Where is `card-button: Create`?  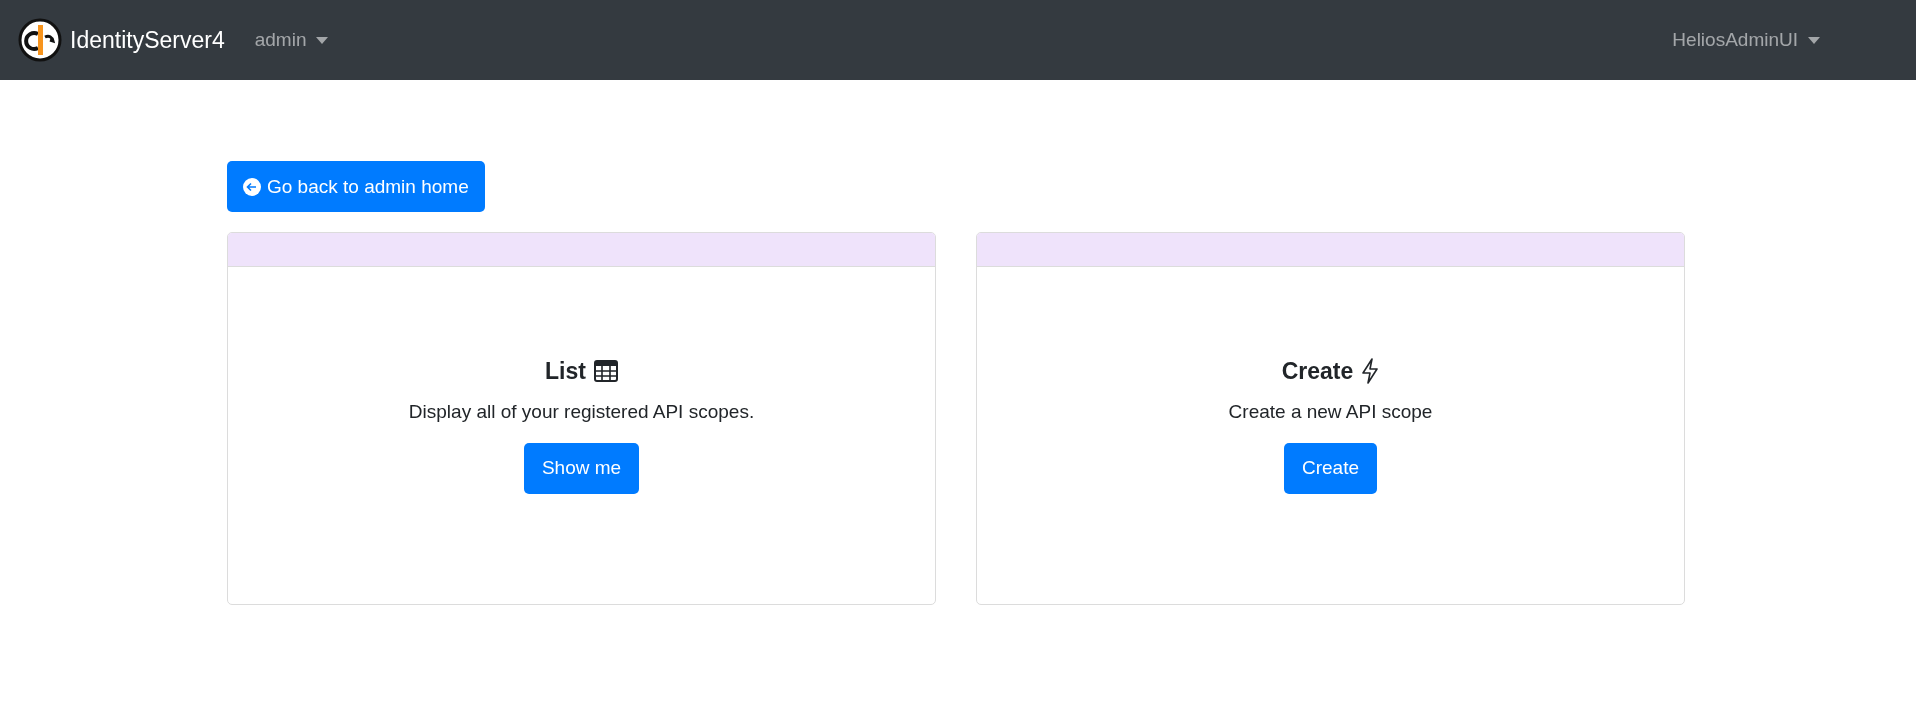 card-button: Create is located at coordinates (1330, 468).